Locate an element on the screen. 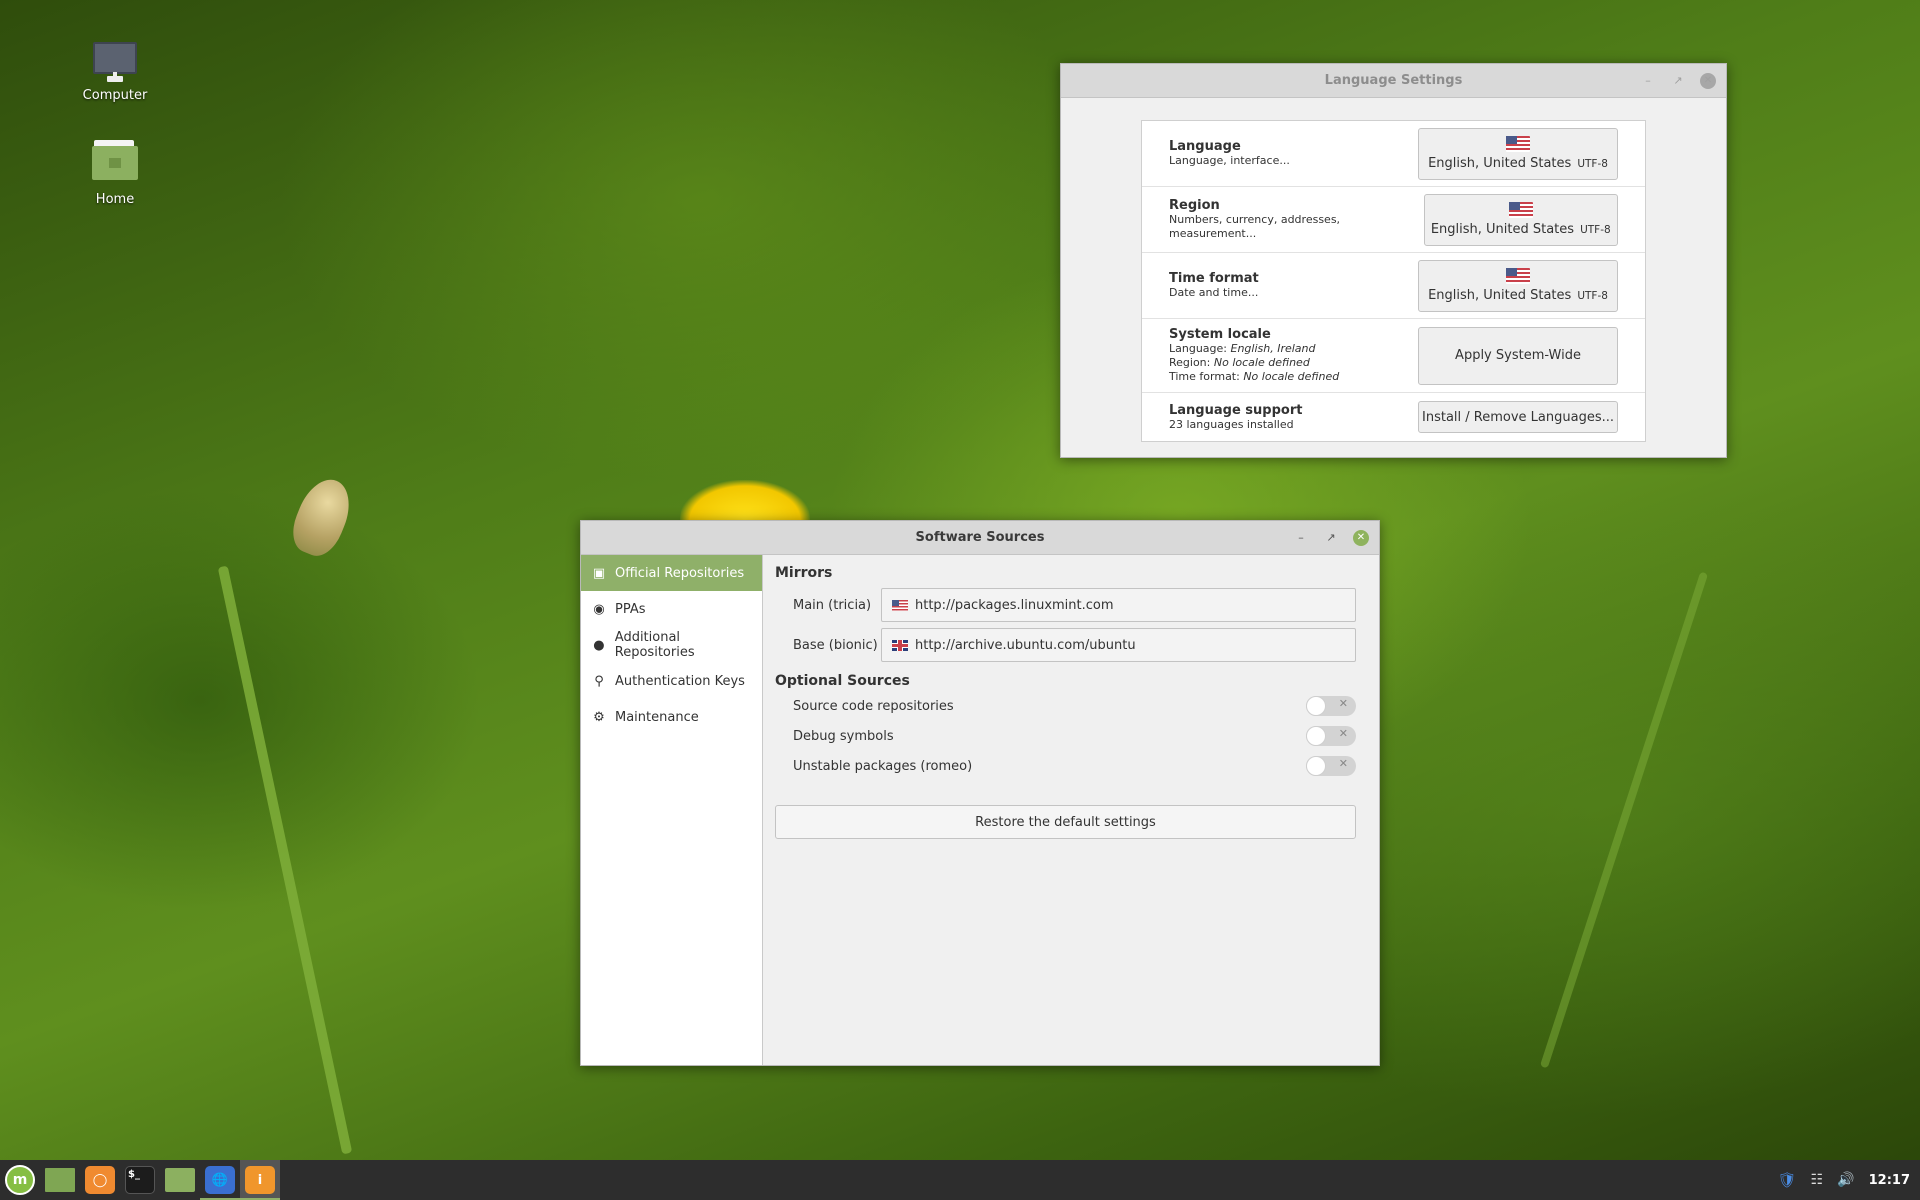 This screenshot has height=1200, width=1920. update-manager-shield-icon: 🛡 is located at coordinates (1787, 1180).